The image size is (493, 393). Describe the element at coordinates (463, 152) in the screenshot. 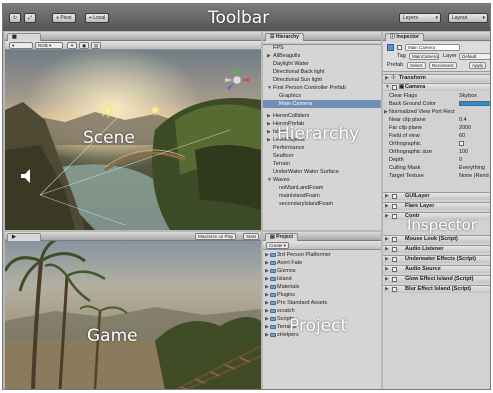

I see `prop-value: 100` at that location.